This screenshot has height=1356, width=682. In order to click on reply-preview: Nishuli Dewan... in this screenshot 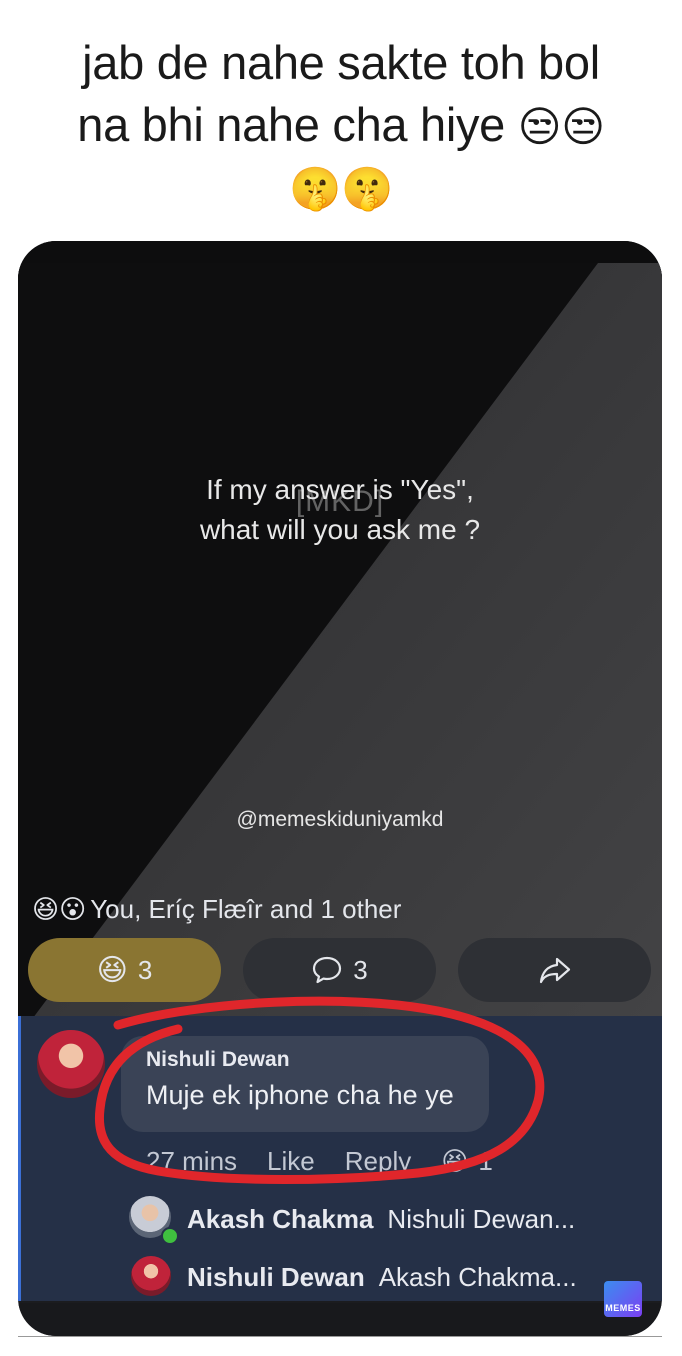, I will do `click(481, 1218)`.